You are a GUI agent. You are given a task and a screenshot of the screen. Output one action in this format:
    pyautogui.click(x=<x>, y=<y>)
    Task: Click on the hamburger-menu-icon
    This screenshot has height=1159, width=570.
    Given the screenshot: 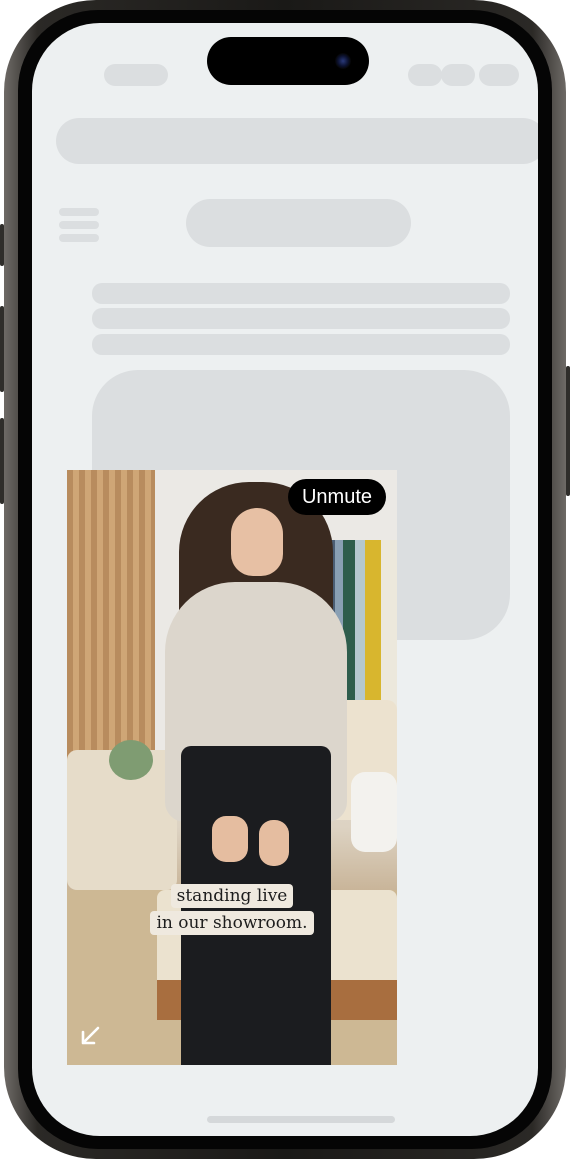 What is the action you would take?
    pyautogui.click(x=79, y=225)
    